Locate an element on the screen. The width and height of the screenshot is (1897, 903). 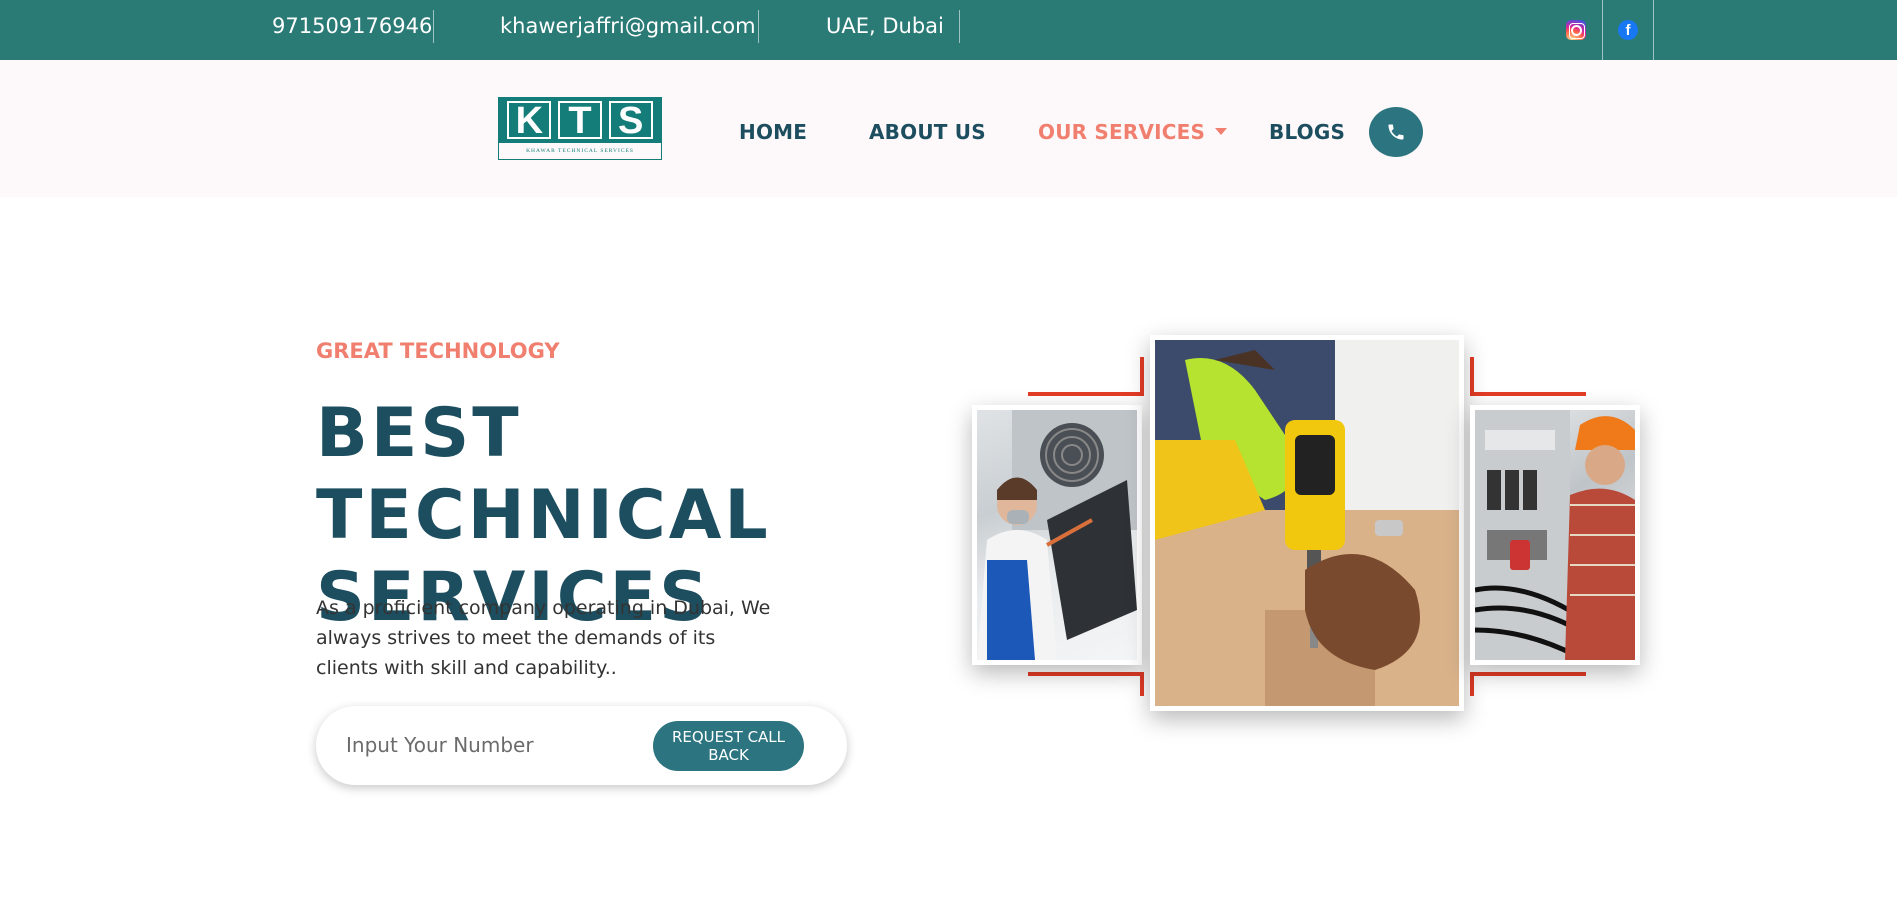
nav-home: HOME is located at coordinates (773, 132).